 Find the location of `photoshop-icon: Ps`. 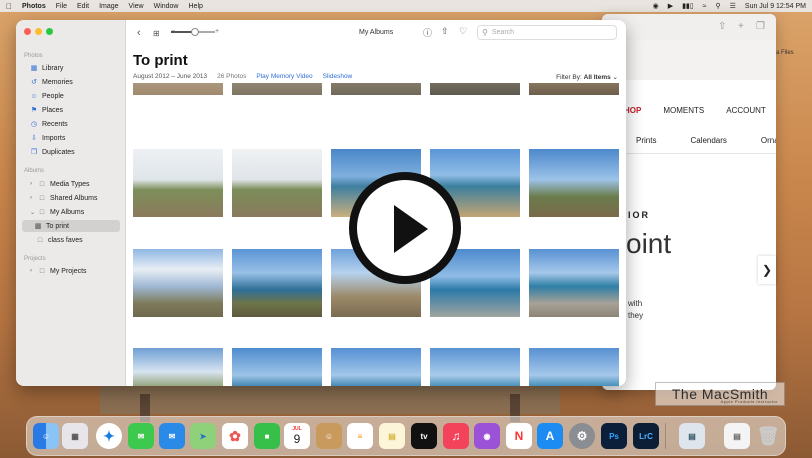

photoshop-icon: Ps is located at coordinates (614, 436).